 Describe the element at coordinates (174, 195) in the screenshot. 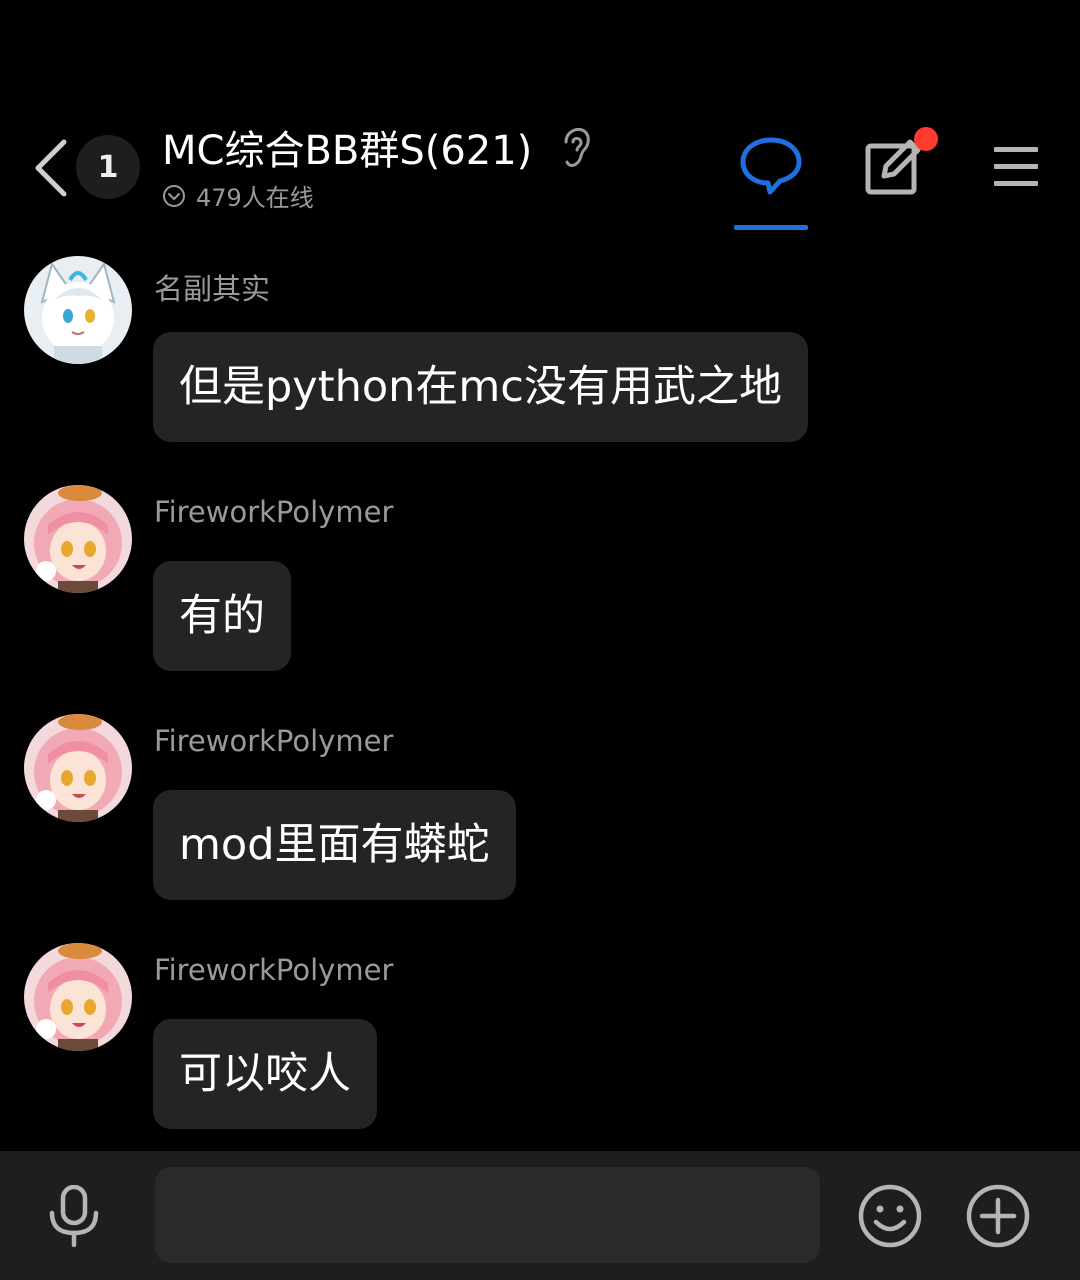

I see `chevron-down-circle-icon` at that location.